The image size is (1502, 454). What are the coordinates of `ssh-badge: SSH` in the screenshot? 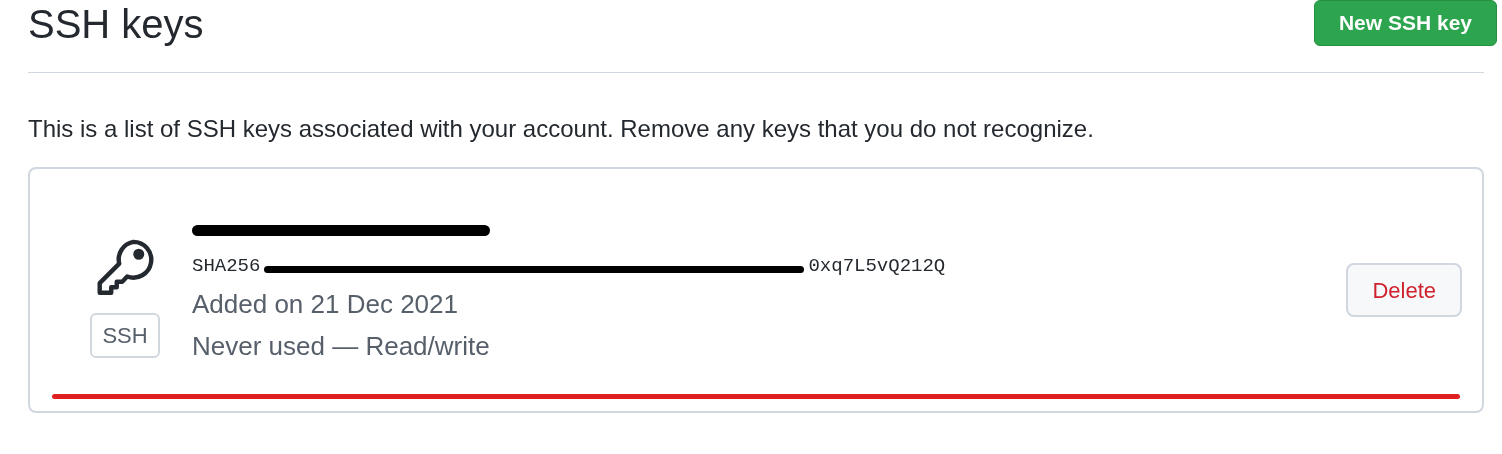 It's located at (125, 335).